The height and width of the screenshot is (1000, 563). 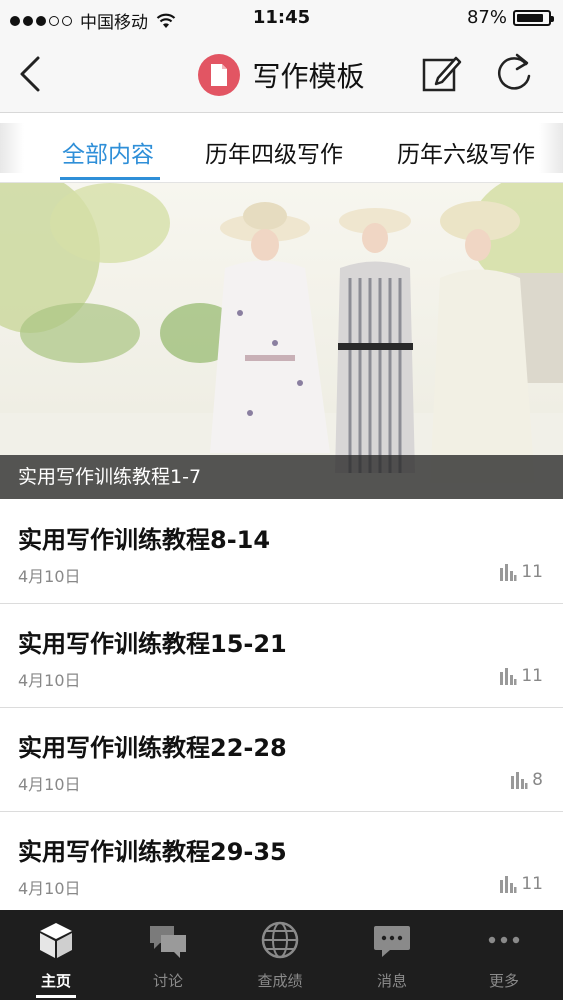 I want to click on message-icon, so click(x=392, y=941).